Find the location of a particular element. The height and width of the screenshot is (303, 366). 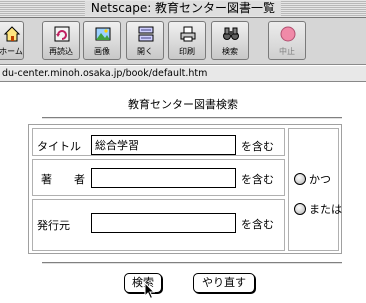

open-label: 開く is located at coordinates (145, 51).